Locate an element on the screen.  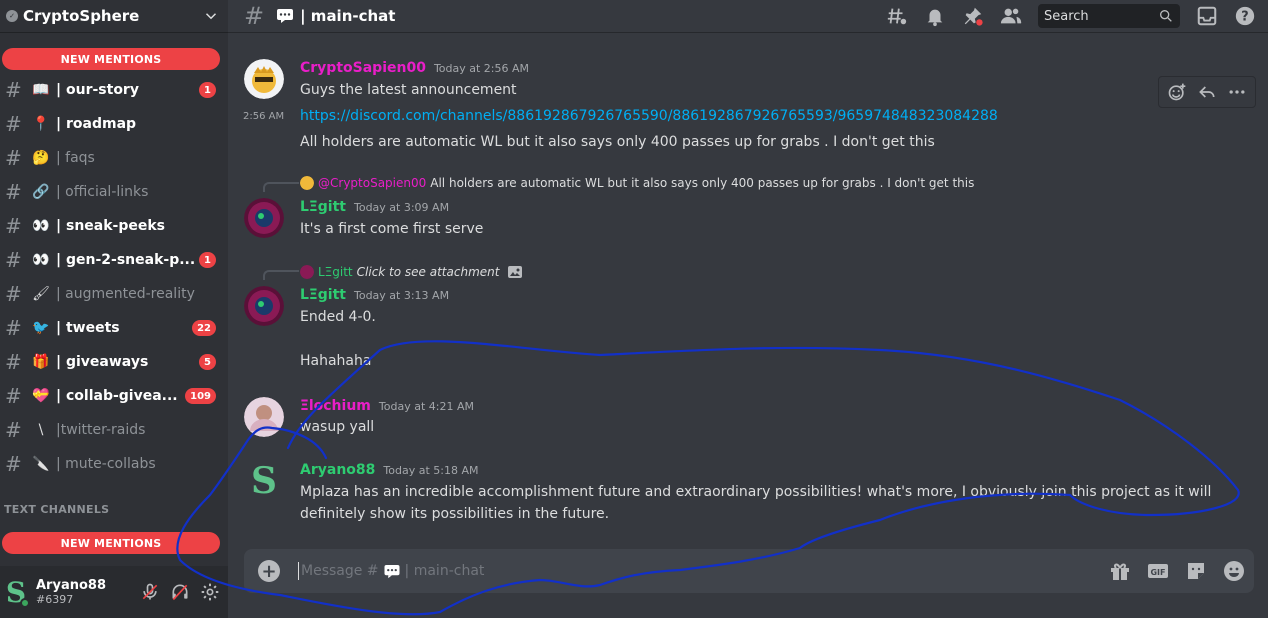
reply-preview: LΞgitt Click to see attachment is located at coordinates (411, 272).